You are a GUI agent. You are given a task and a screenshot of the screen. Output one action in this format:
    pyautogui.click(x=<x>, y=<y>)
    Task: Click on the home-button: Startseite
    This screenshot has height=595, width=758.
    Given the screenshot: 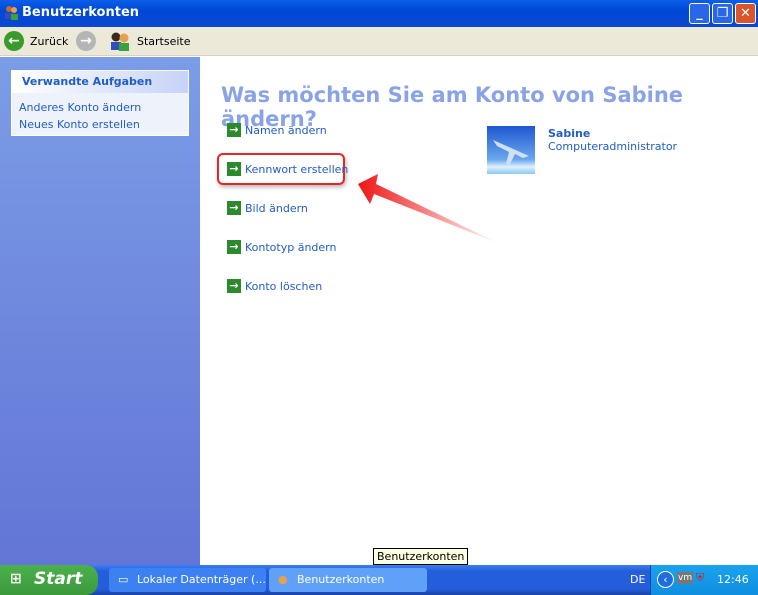 What is the action you would take?
    pyautogui.click(x=150, y=41)
    